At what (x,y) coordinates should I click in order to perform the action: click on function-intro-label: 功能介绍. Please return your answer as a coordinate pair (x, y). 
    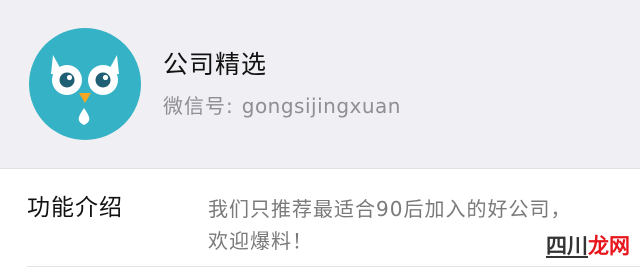
    Looking at the image, I should click on (75, 208).